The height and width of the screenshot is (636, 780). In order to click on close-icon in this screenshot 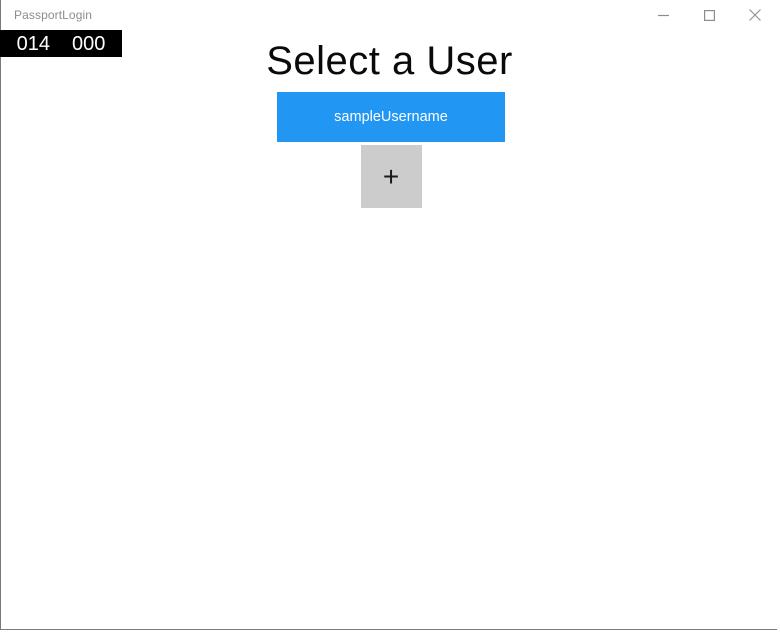, I will do `click(755, 15)`.